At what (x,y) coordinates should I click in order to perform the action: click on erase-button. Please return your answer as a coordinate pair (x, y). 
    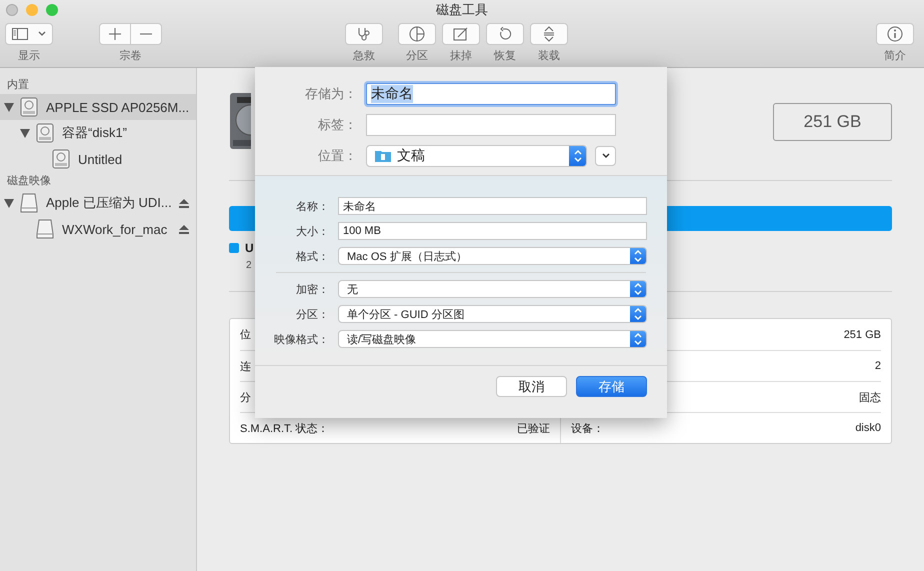
    Looking at the image, I should click on (461, 34).